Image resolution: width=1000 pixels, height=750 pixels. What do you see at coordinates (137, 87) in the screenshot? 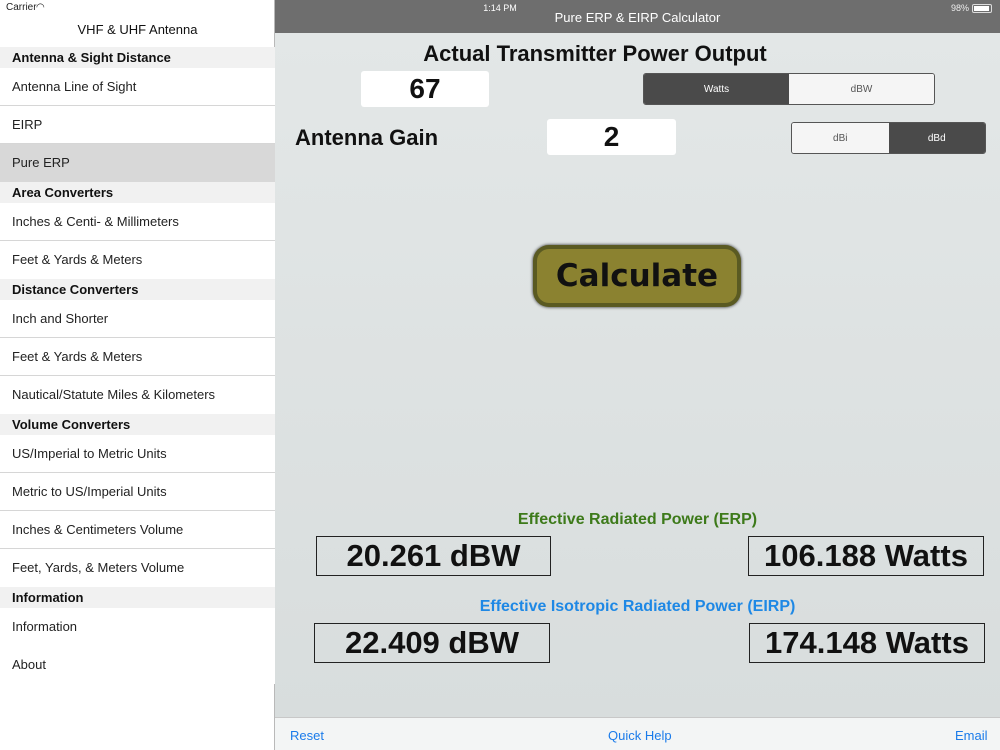
I see `sidebar-item-antenna-line-of-sight: Antenna Line of Sight` at bounding box center [137, 87].